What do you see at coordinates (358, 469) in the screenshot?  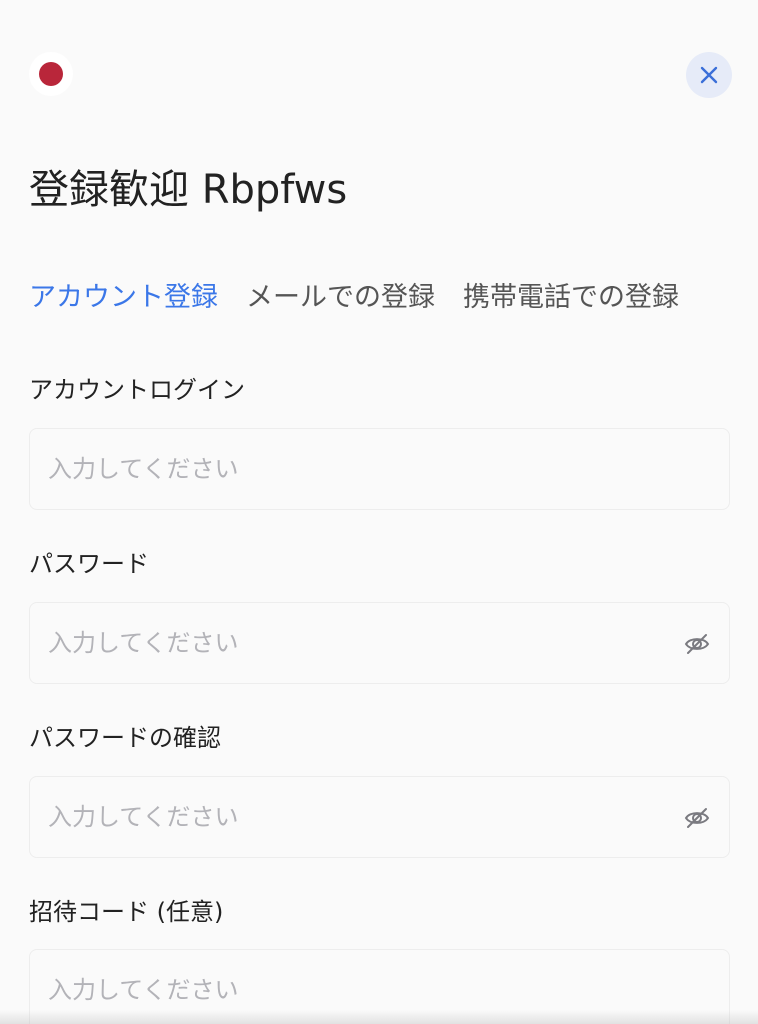 I see `account-input` at bounding box center [358, 469].